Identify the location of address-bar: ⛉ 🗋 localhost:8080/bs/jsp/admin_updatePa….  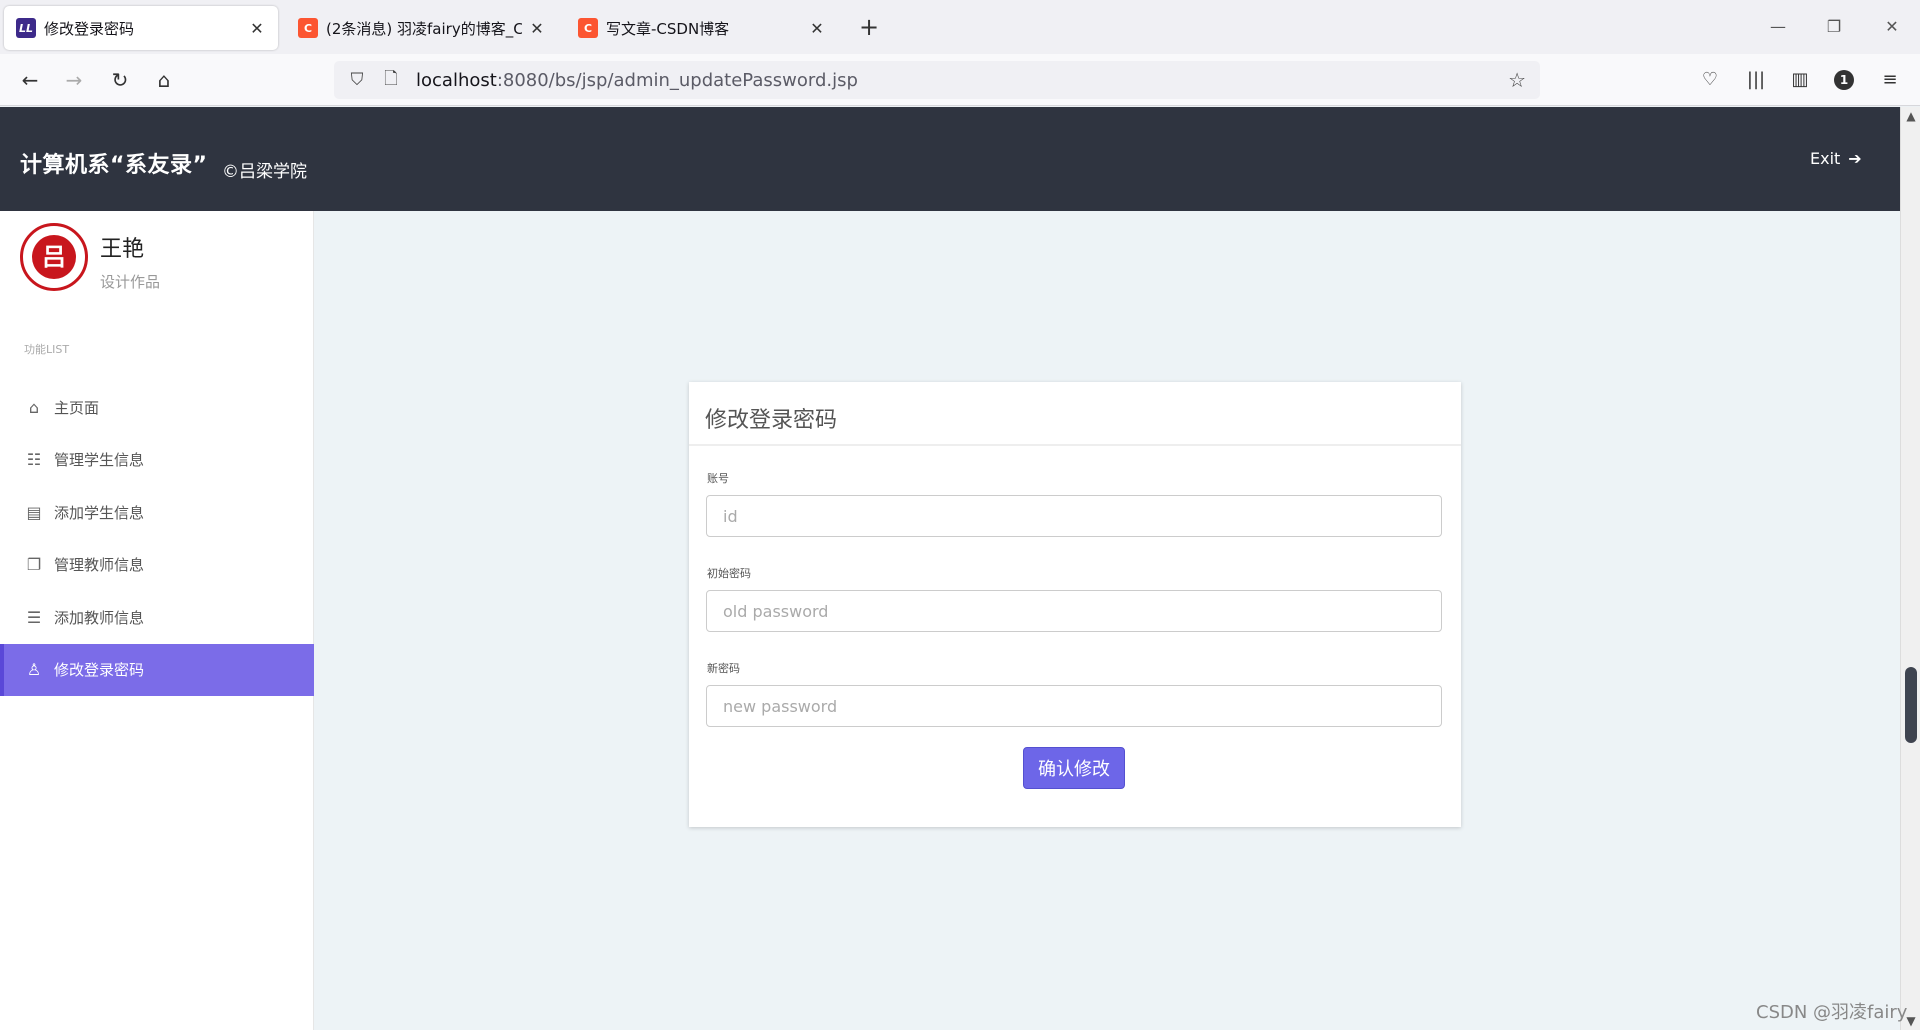
(937, 80).